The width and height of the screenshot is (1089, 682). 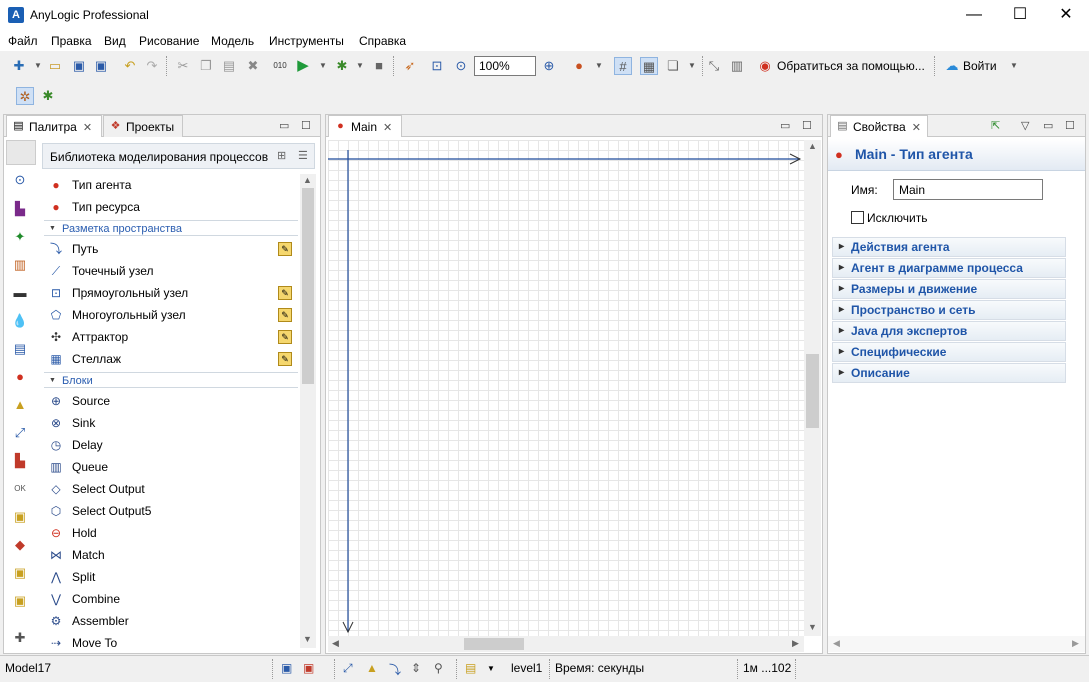 What do you see at coordinates (308, 668) in the screenshot?
I see `problems-icon: ▣` at bounding box center [308, 668].